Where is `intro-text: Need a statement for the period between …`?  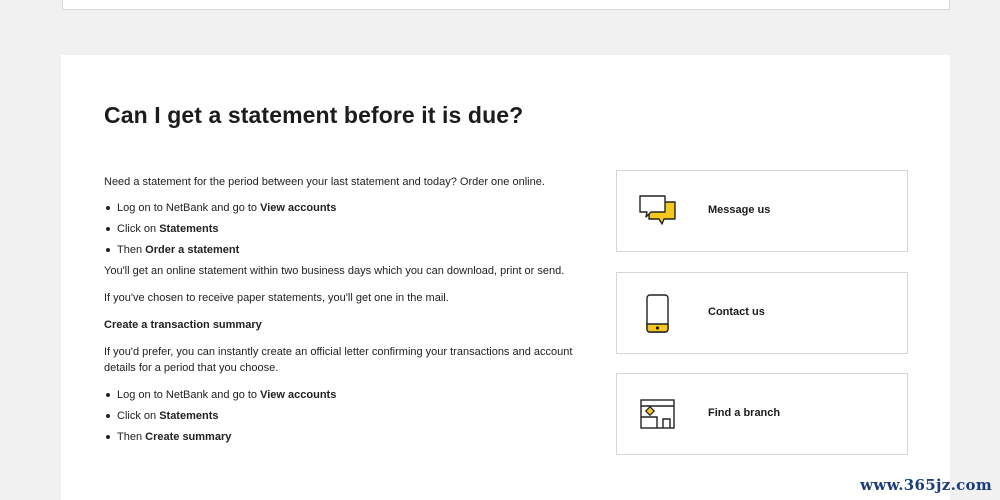 intro-text: Need a statement for the period between … is located at coordinates (324, 182).